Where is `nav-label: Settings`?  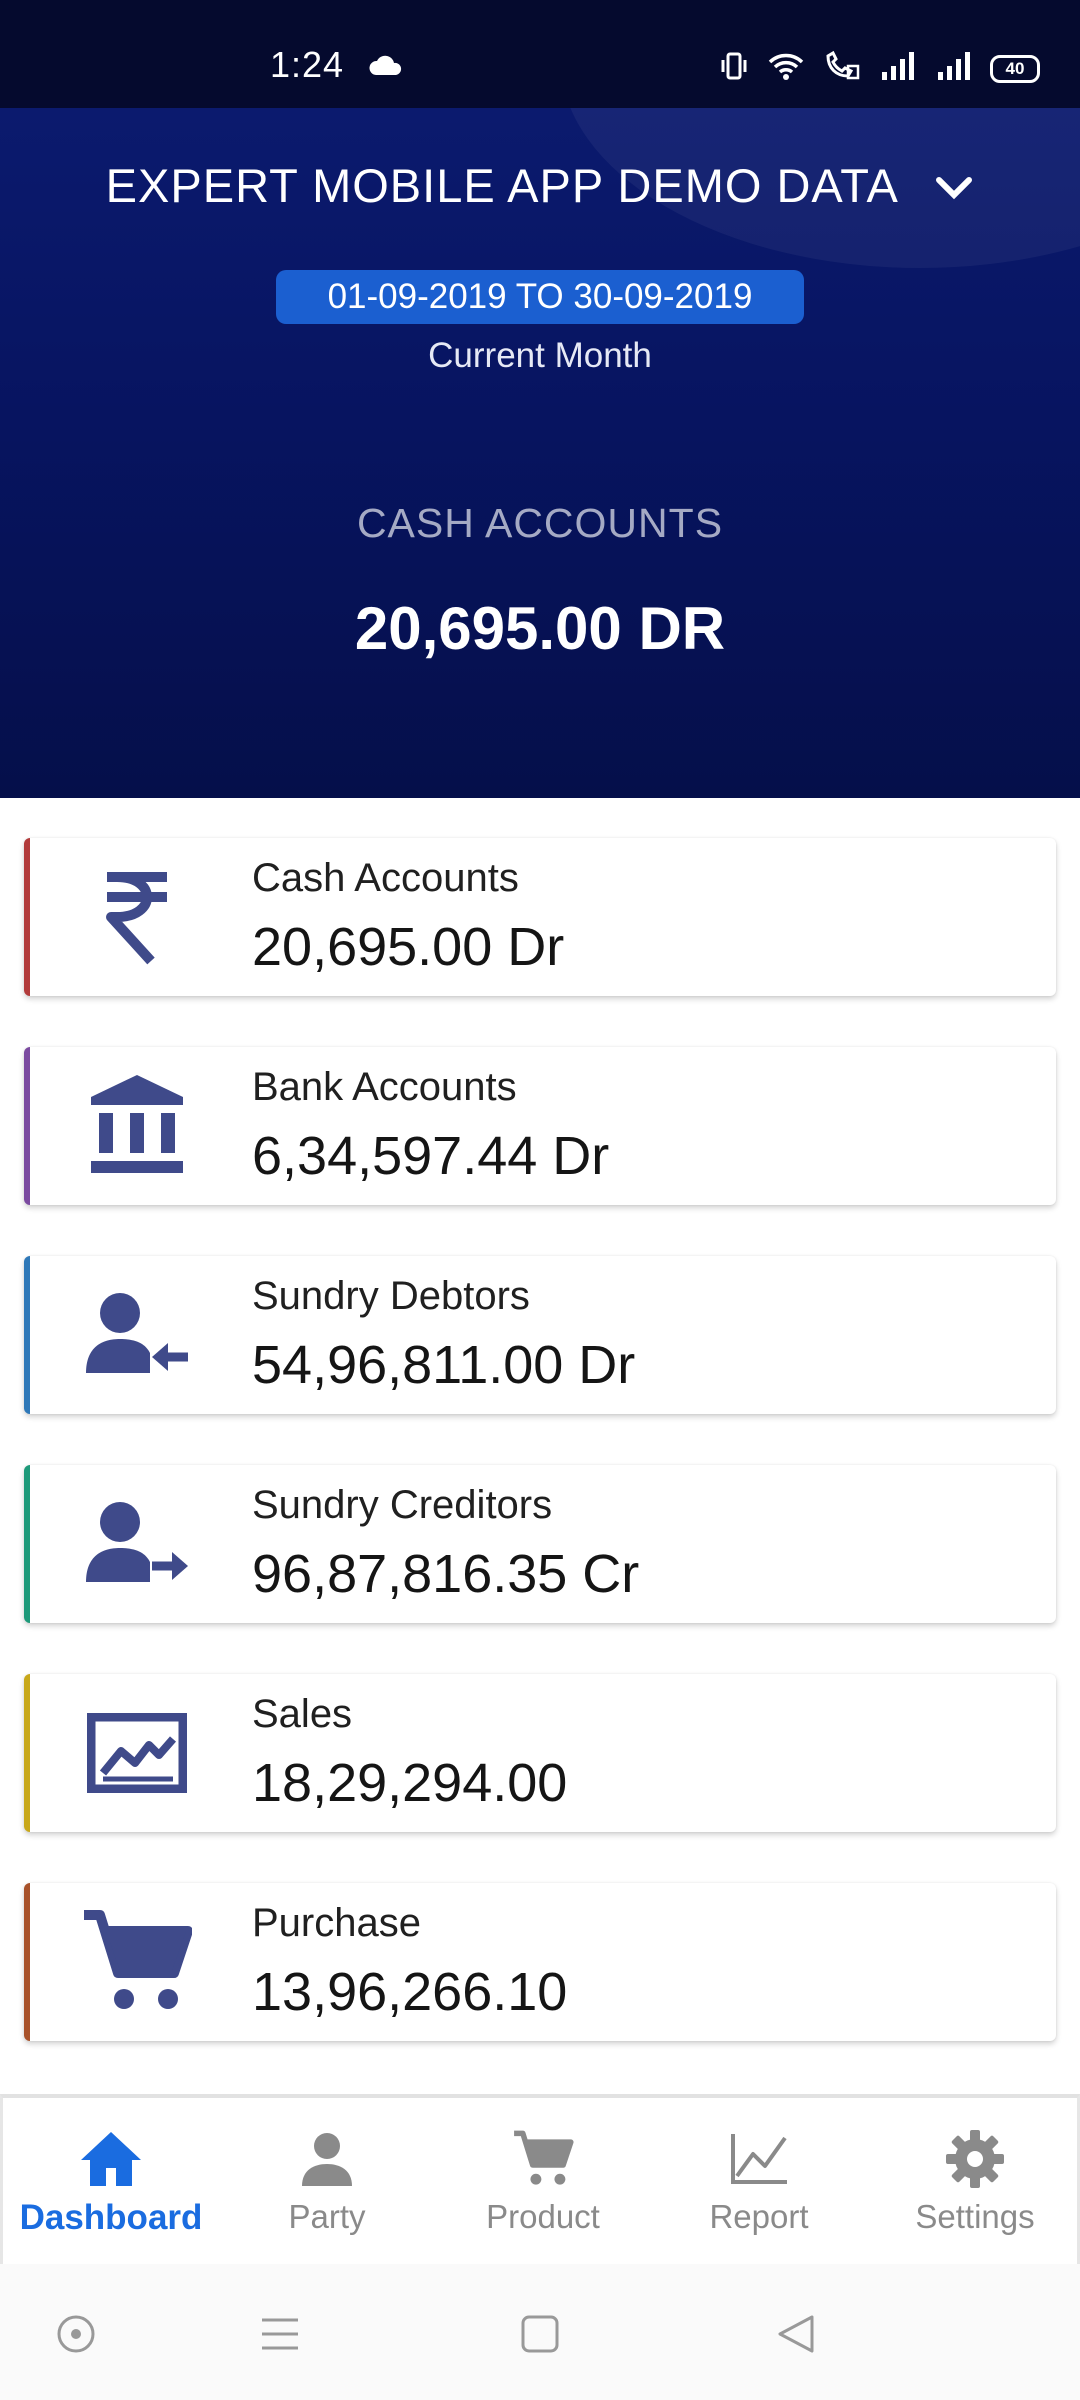
nav-label: Settings is located at coordinates (975, 2216).